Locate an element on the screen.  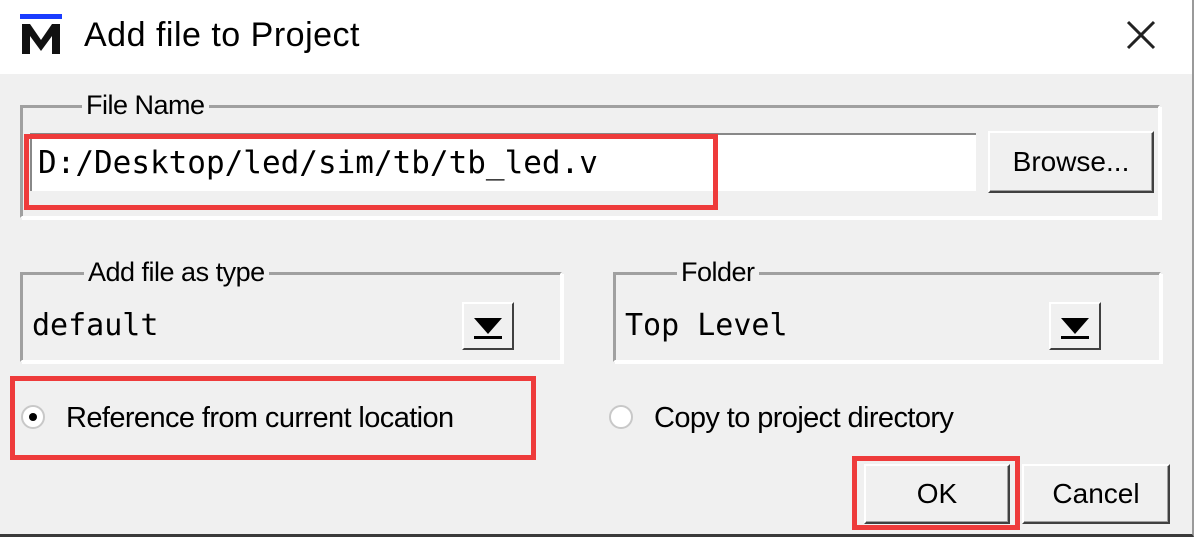
file-name-input is located at coordinates (503, 162).